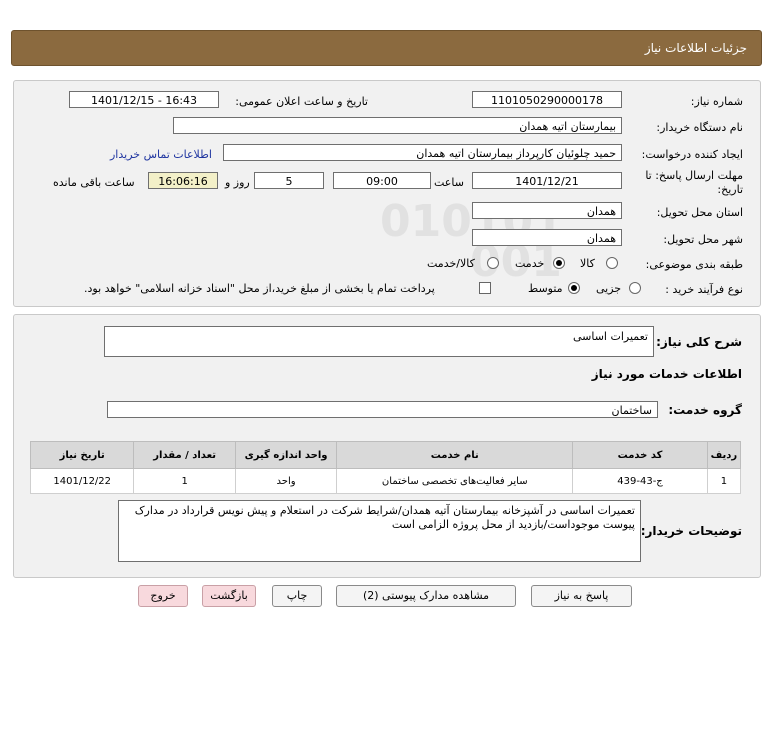 The width and height of the screenshot is (770, 745). What do you see at coordinates (163, 596) in the screenshot?
I see `exit-button: خروج` at bounding box center [163, 596].